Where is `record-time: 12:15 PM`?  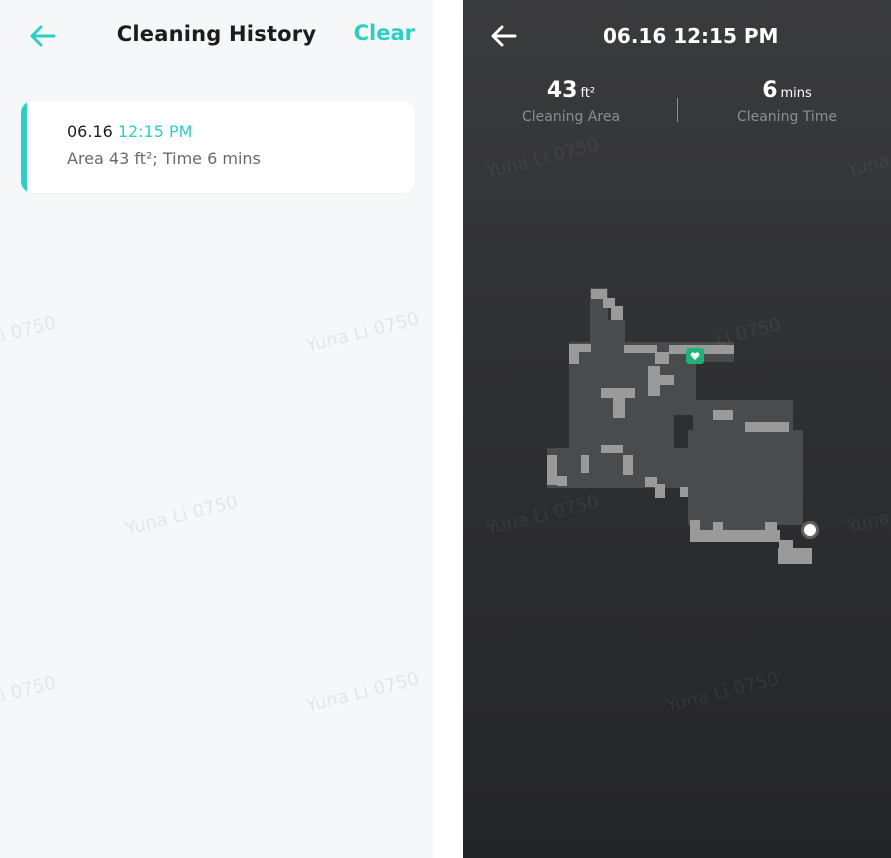
record-time: 12:15 PM is located at coordinates (155, 131).